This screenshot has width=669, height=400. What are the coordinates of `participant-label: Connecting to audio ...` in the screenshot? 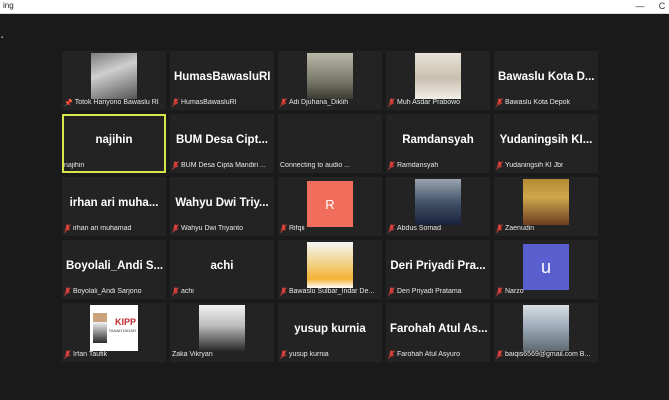 It's located at (315, 165).